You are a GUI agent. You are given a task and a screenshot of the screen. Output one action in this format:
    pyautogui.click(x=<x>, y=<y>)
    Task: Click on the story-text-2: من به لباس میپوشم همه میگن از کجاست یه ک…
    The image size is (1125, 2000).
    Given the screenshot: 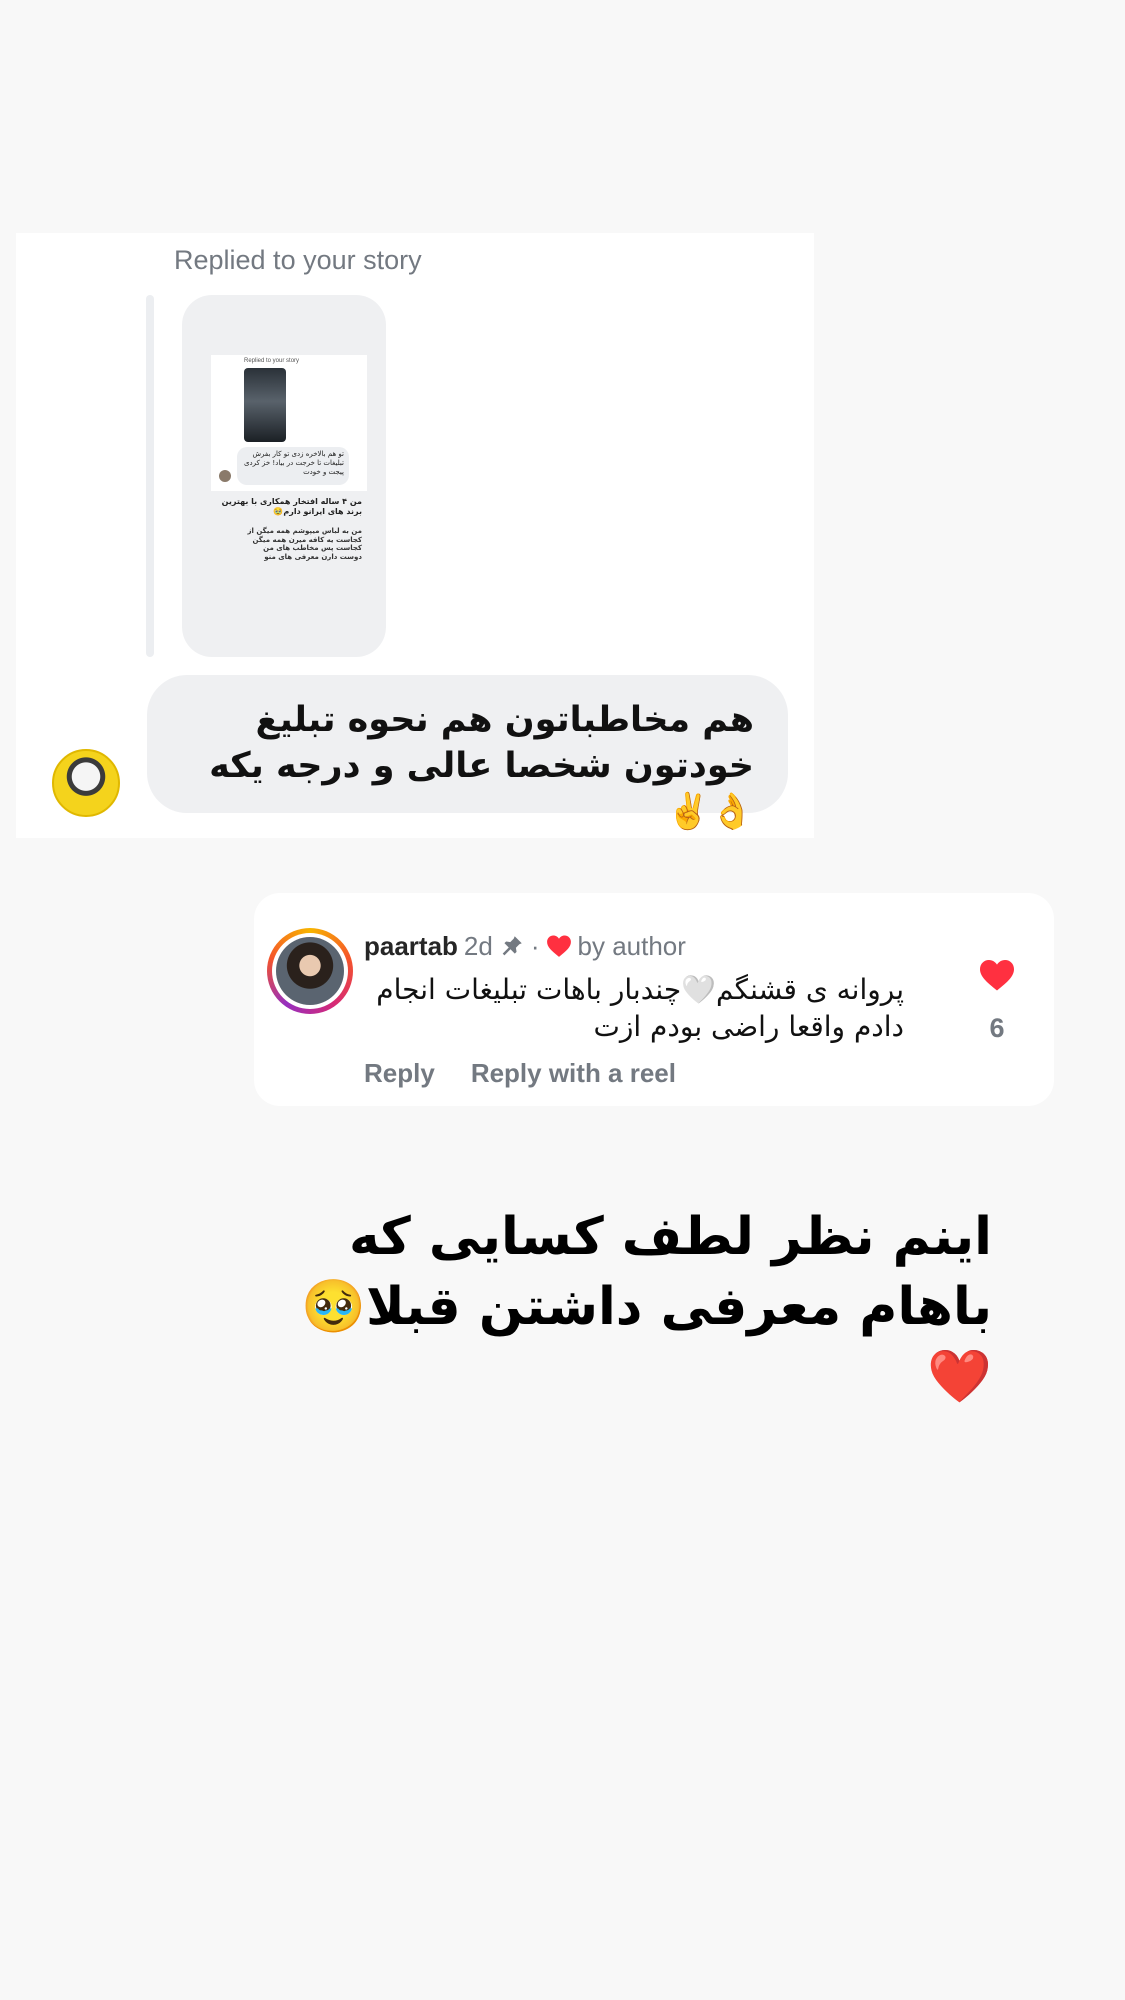 What is the action you would take?
    pyautogui.click(x=305, y=544)
    